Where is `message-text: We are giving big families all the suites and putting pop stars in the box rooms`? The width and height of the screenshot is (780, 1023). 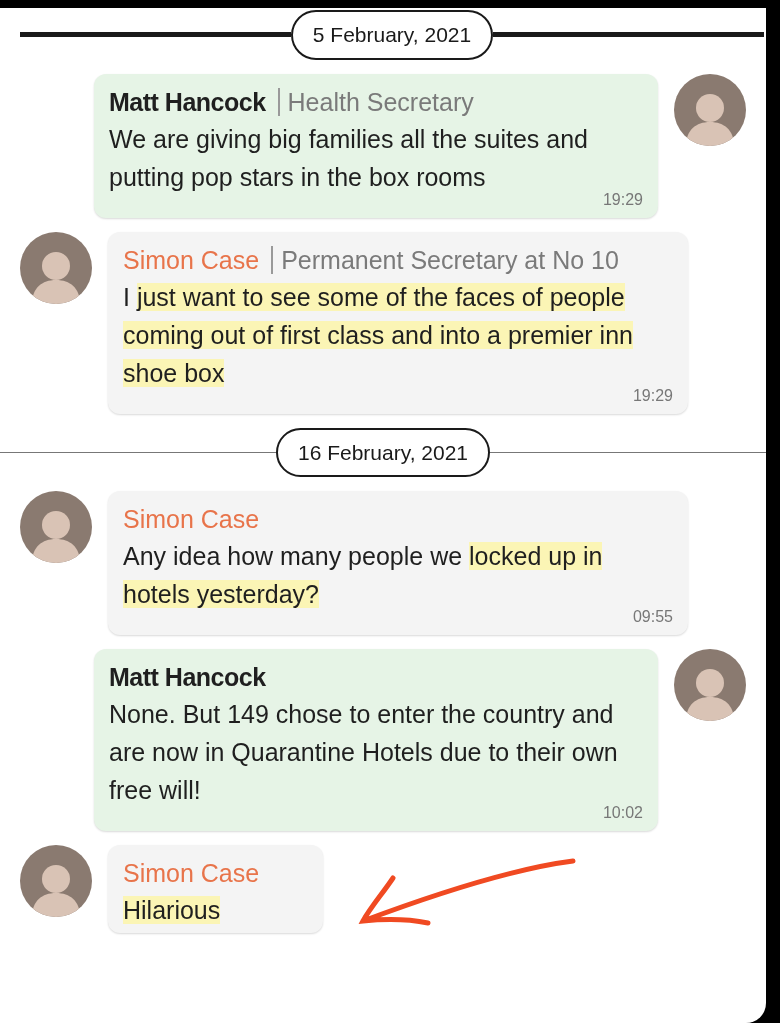 message-text: We are giving big families all the suites and putting pop stars in the box rooms is located at coordinates (349, 158).